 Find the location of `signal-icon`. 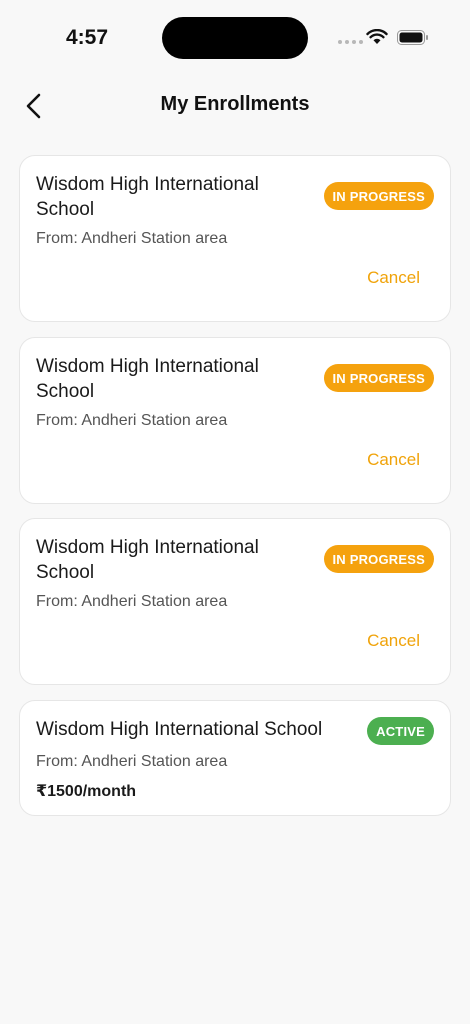

signal-icon is located at coordinates (350, 42).